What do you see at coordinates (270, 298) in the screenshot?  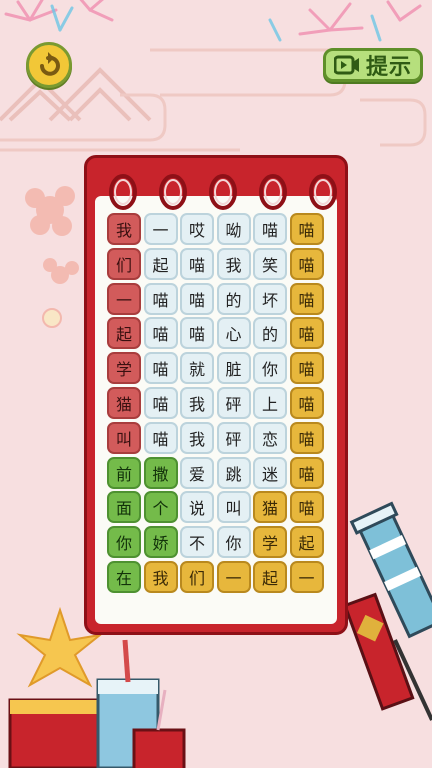 I see `grid-cell: 坏` at bounding box center [270, 298].